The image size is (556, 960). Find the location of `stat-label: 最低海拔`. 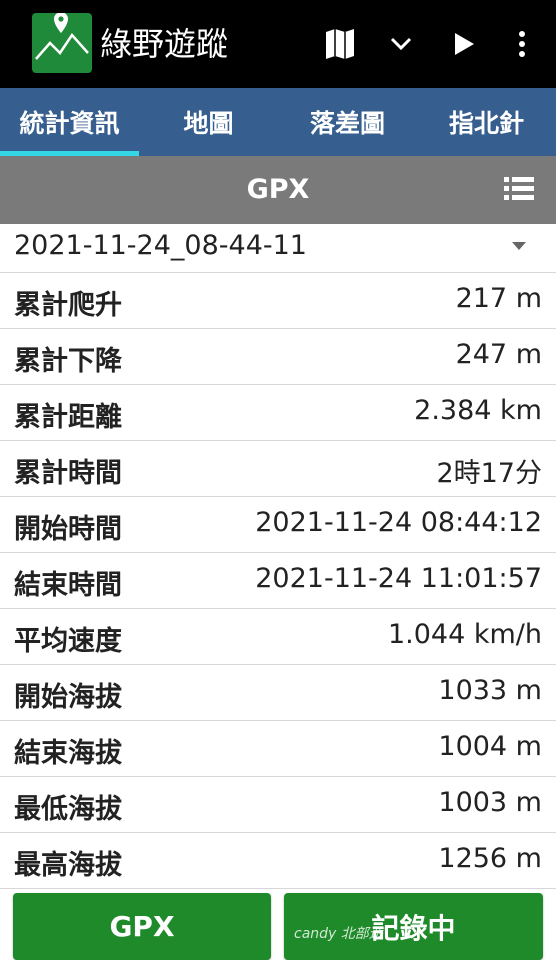

stat-label: 最低海拔 is located at coordinates (68, 809).